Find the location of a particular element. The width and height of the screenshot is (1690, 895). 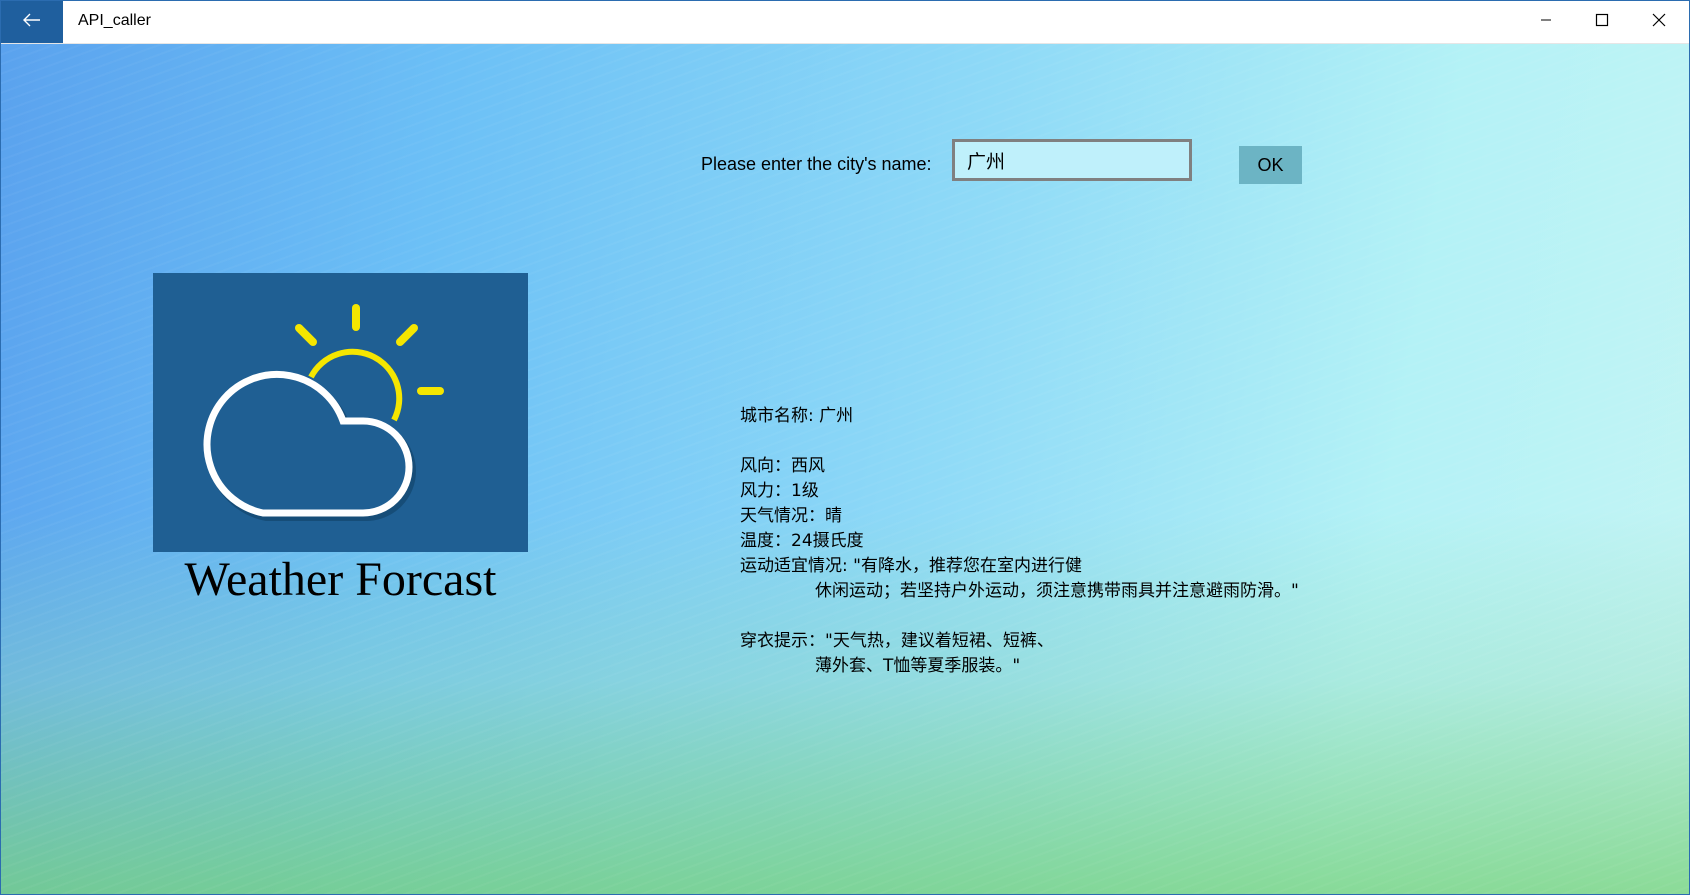

back-button is located at coordinates (32, 22).